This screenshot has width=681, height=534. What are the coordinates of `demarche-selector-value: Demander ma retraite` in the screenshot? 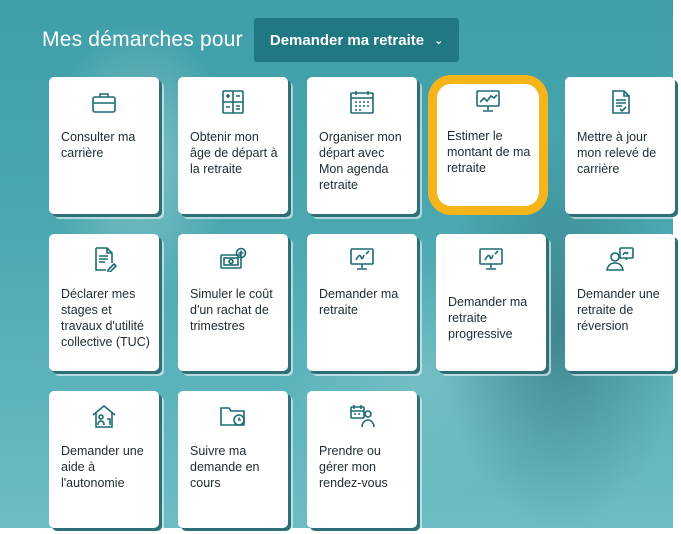 It's located at (347, 40).